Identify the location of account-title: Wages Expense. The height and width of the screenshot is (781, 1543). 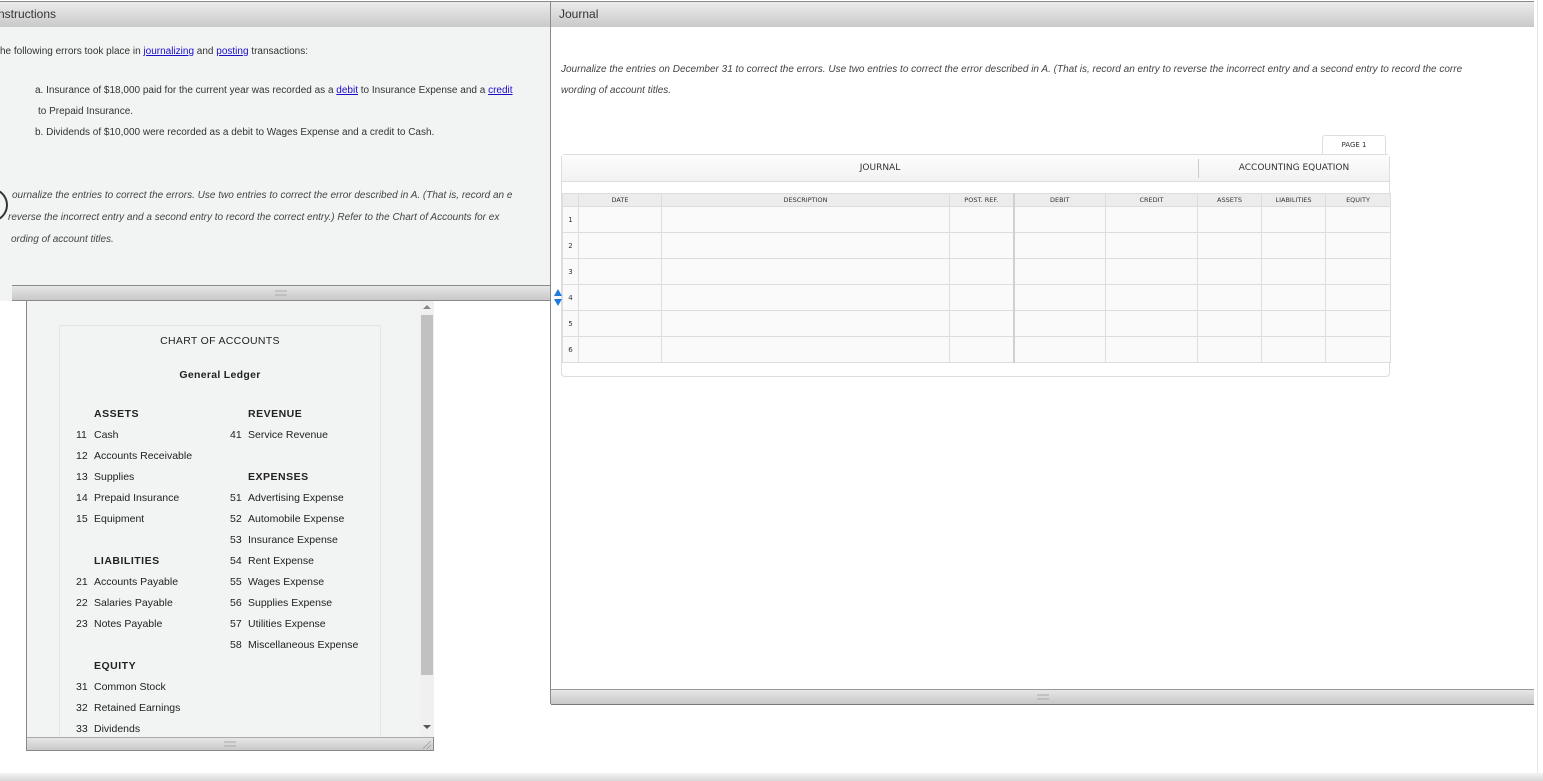
(286, 582).